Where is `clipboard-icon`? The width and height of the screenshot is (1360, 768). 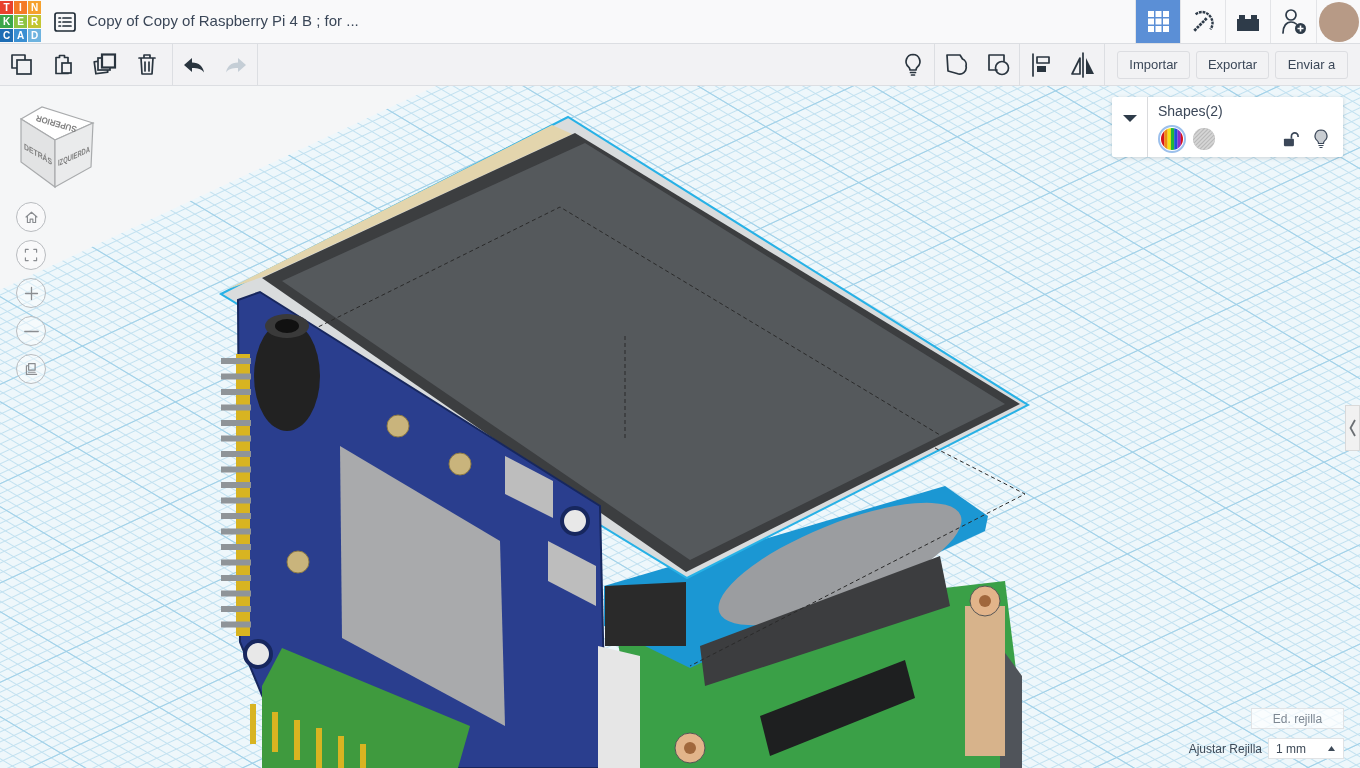 clipboard-icon is located at coordinates (63, 64).